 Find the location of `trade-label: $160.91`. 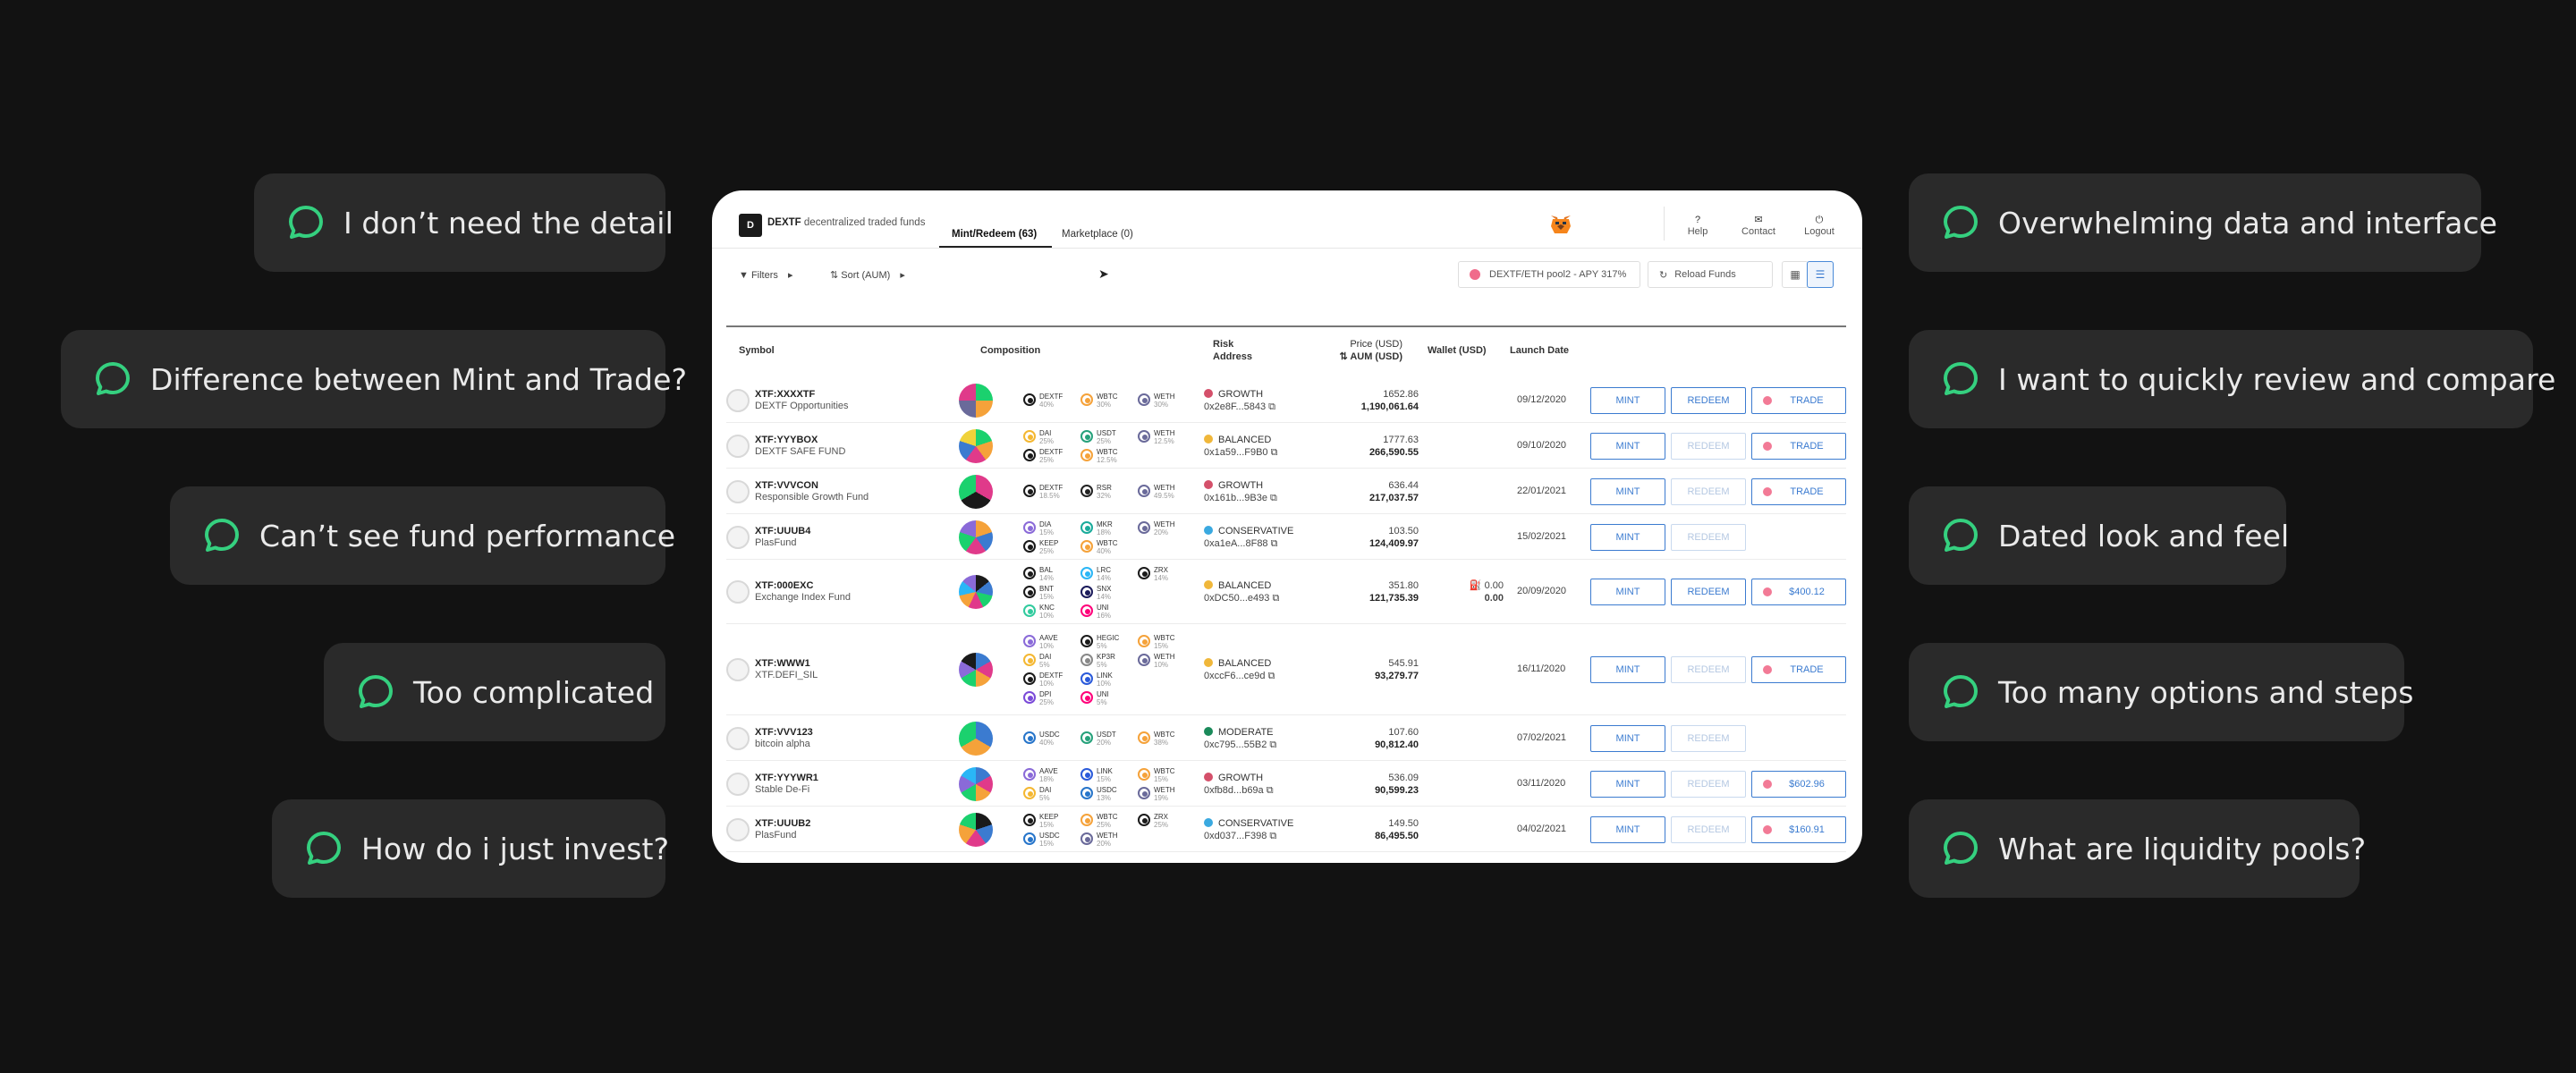

trade-label: $160.91 is located at coordinates (1807, 829).